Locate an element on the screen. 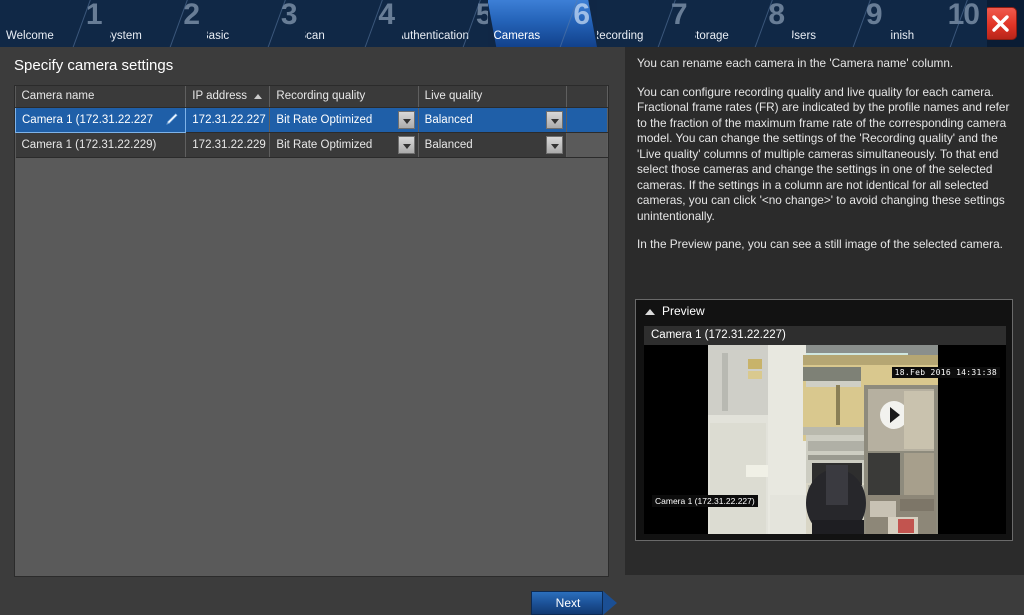 Image resolution: width=1024 pixels, height=615 pixels. preview-panel-header: Preview is located at coordinates (824, 311).